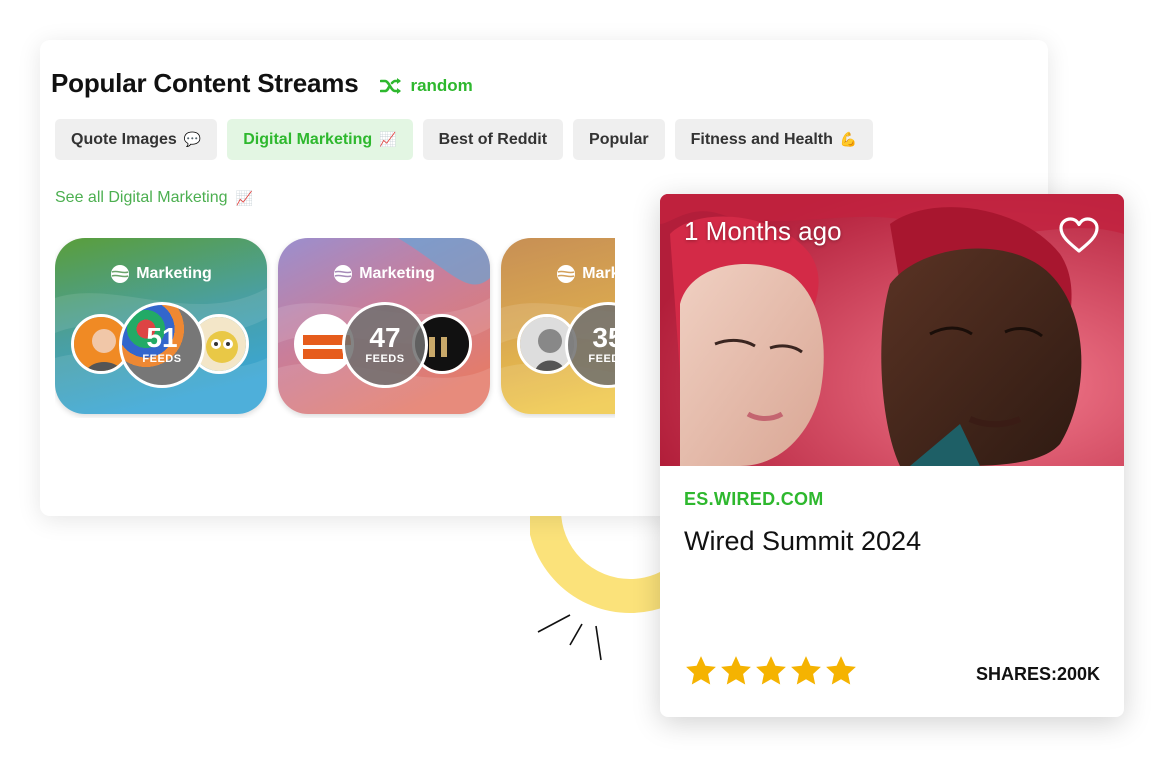  I want to click on tab-label: Digital Marketing, so click(308, 139).